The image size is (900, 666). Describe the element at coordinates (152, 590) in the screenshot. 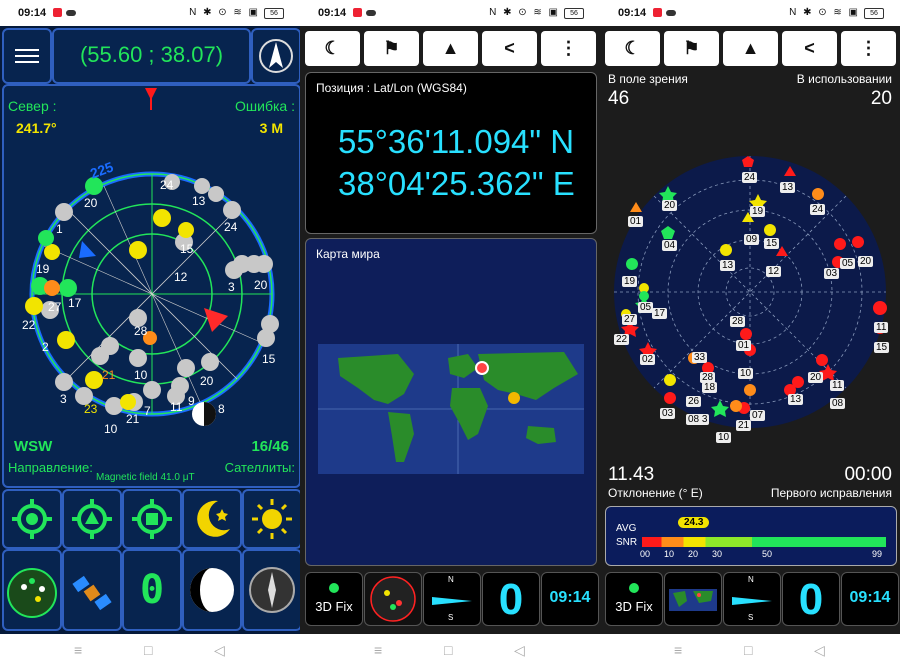

I see `digital-view-button: 0` at that location.